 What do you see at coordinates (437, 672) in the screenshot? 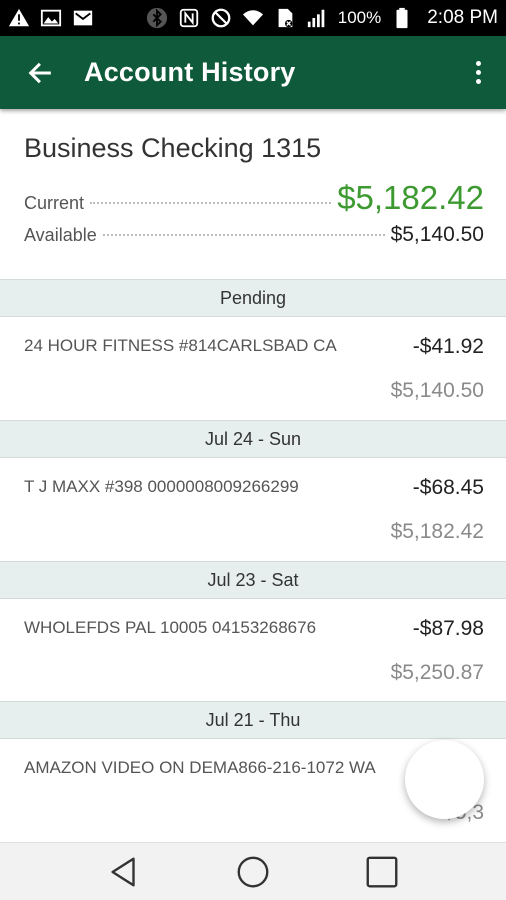
I see `transaction-running-balance: $5,250.87` at bounding box center [437, 672].